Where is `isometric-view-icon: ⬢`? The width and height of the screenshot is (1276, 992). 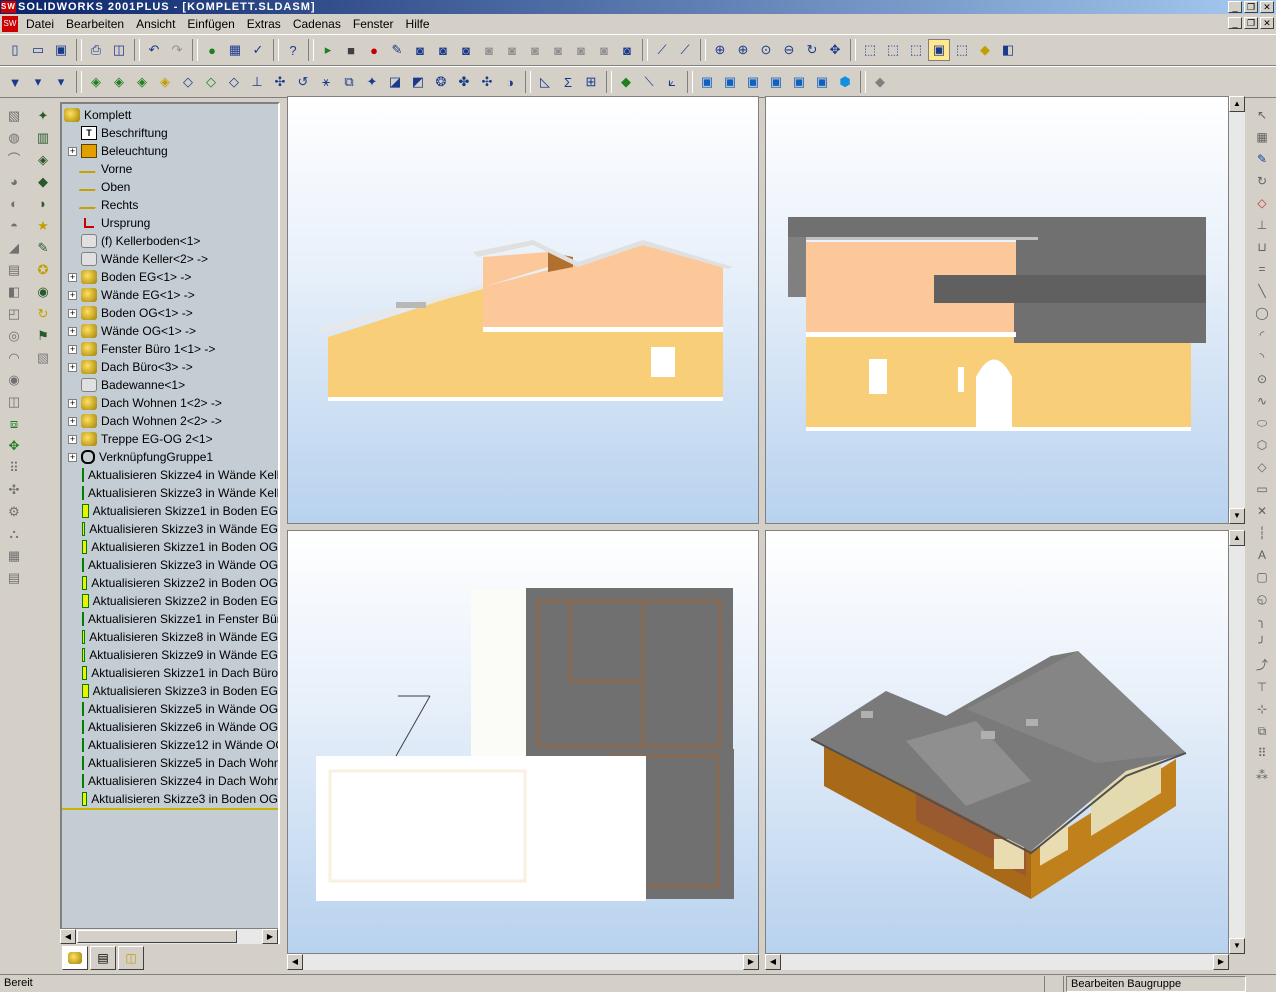 isometric-view-icon: ⬢ is located at coordinates (845, 82).